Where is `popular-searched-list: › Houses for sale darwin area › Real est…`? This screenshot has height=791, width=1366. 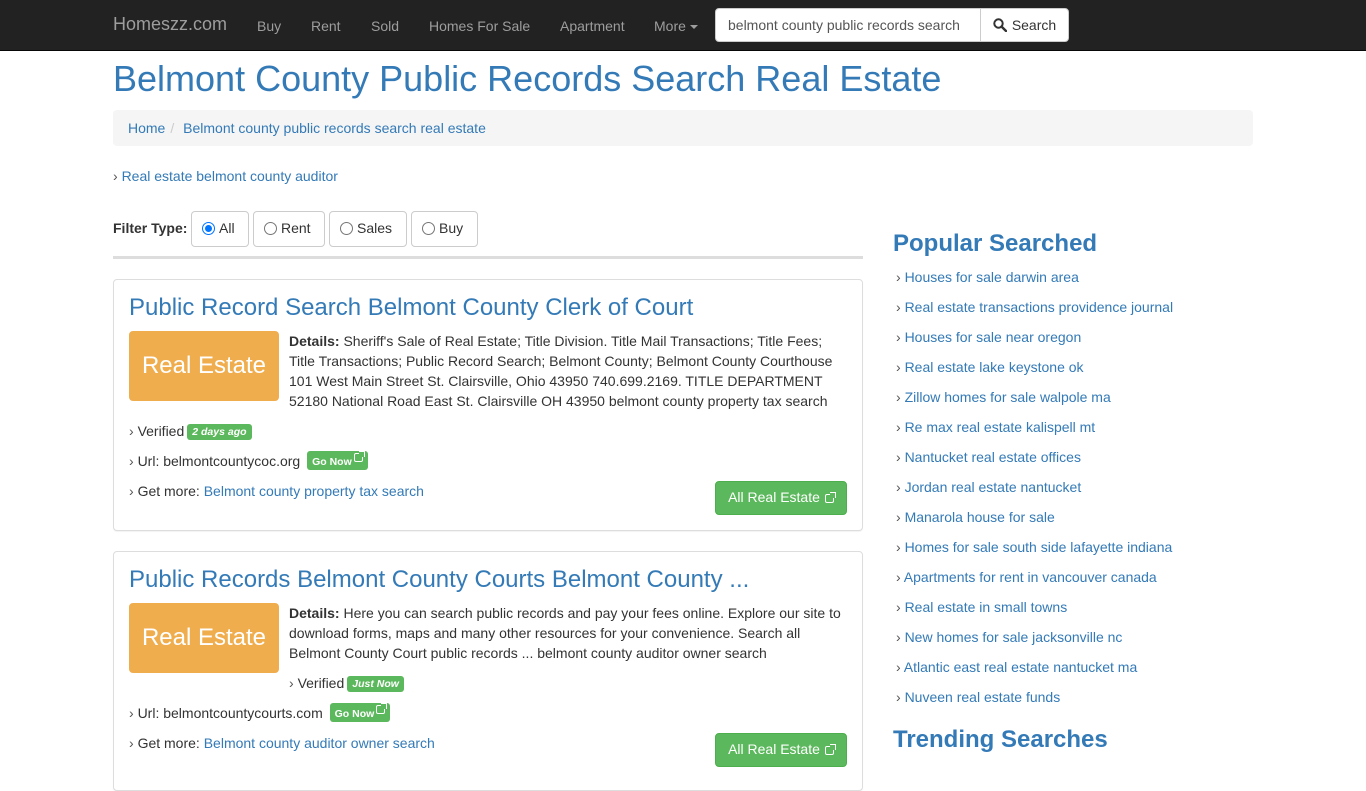
popular-searched-list: › Houses for sale darwin area › Real est… is located at coordinates (1034, 492).